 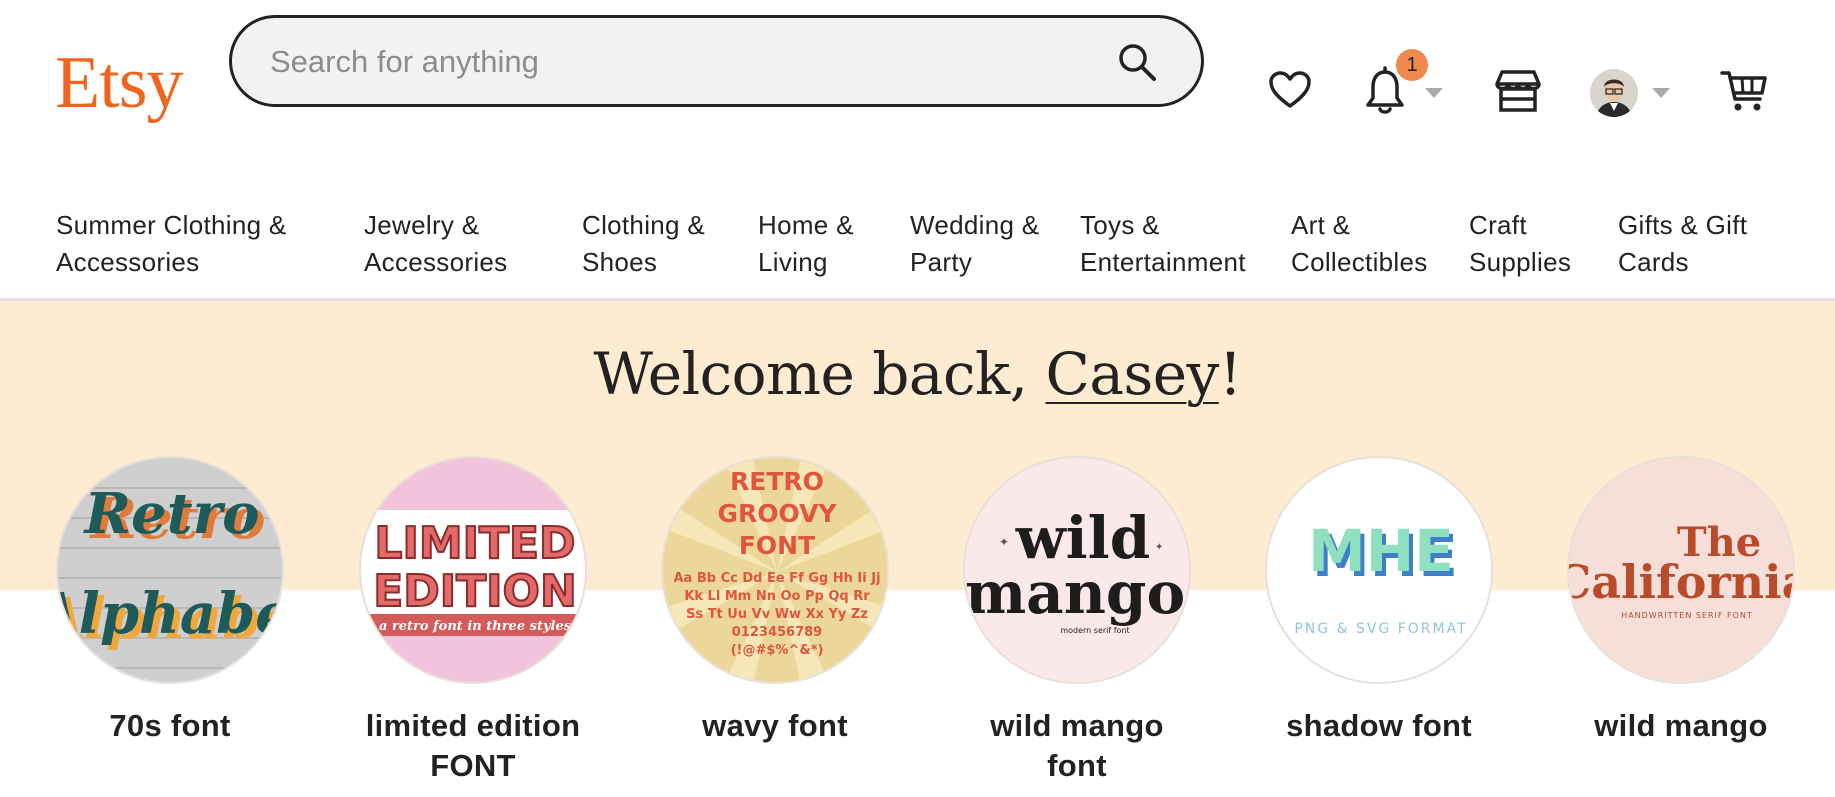 I want to click on svg-text: 0123456789, so click(x=777, y=632).